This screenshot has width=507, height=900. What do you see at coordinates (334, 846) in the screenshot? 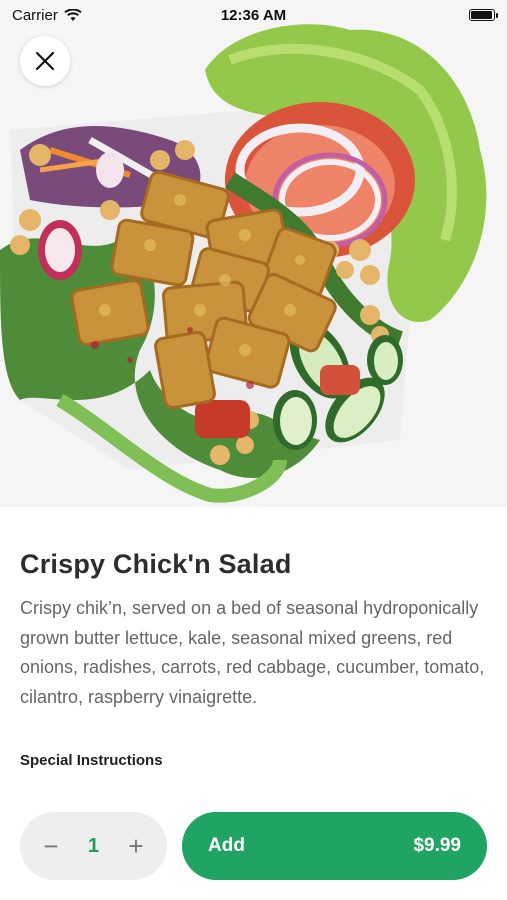
I see `add-to-cart-button: Add $9.99` at bounding box center [334, 846].